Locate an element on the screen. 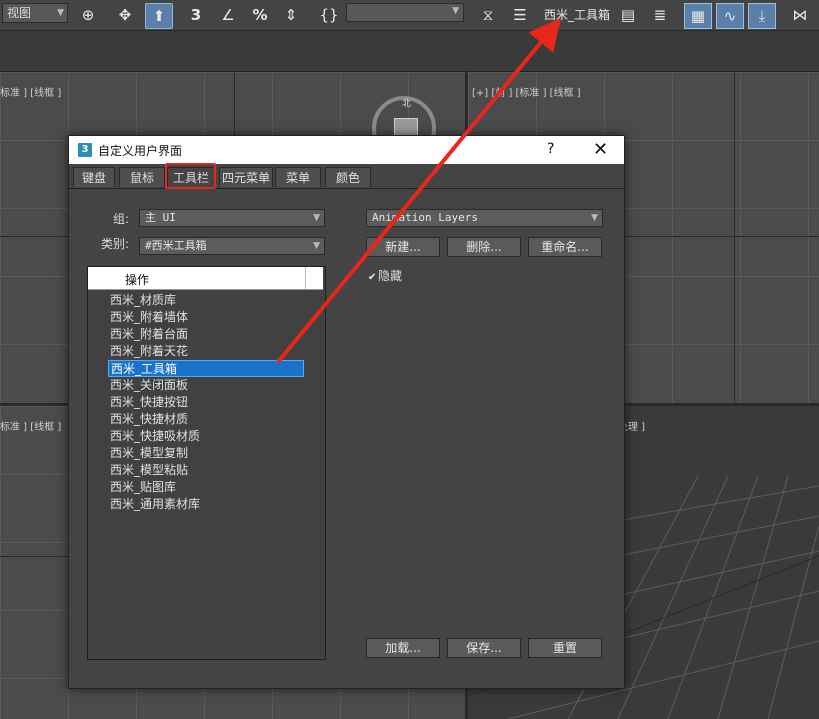  list-item: 西米_关闭面板 is located at coordinates (208, 385).